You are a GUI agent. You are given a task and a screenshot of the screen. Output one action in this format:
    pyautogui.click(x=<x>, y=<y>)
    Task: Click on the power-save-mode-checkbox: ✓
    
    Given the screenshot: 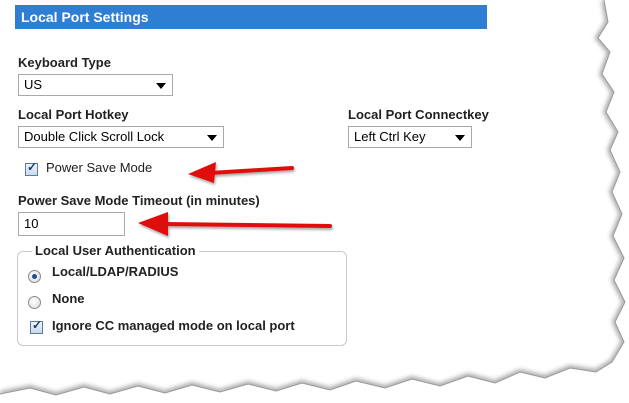 What is the action you would take?
    pyautogui.click(x=31, y=168)
    